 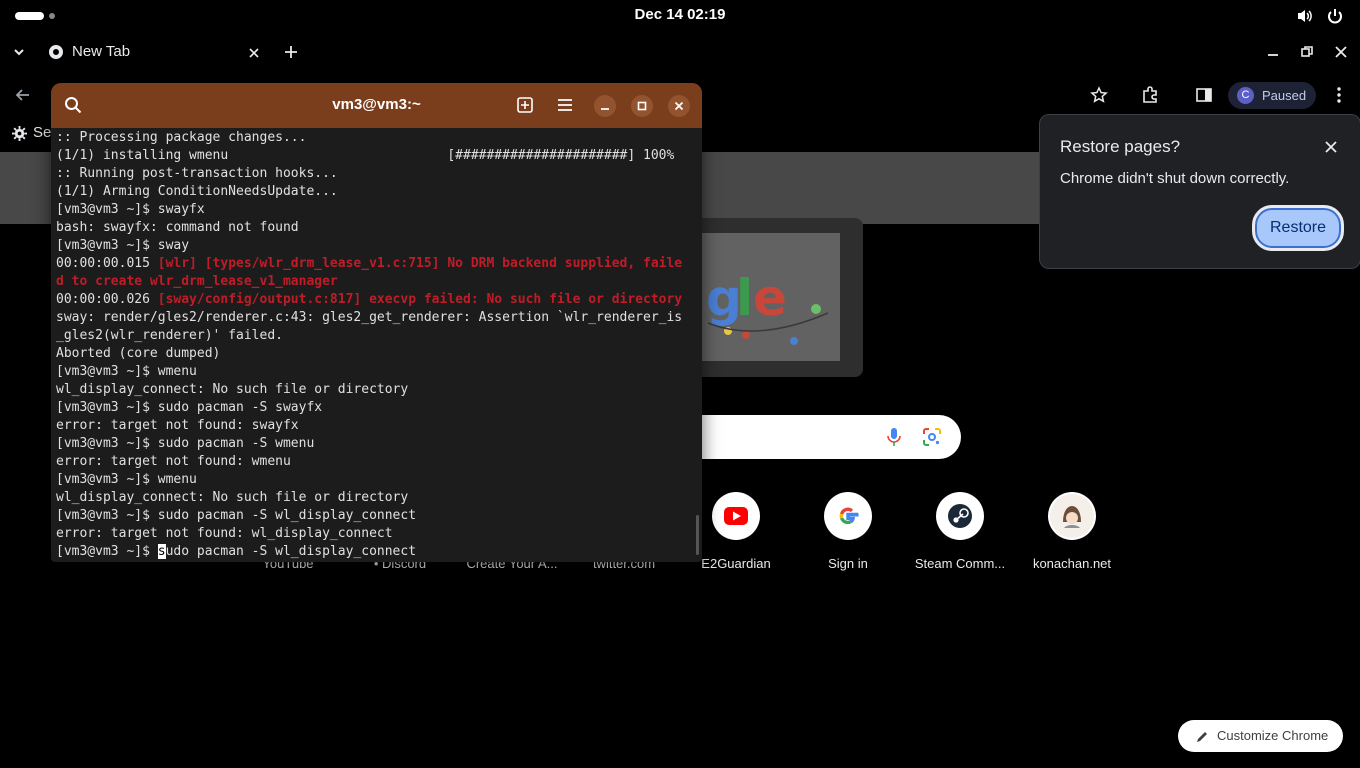 What do you see at coordinates (177, 227) in the screenshot?
I see `terminal-line: bash: swayfx: command not found` at bounding box center [177, 227].